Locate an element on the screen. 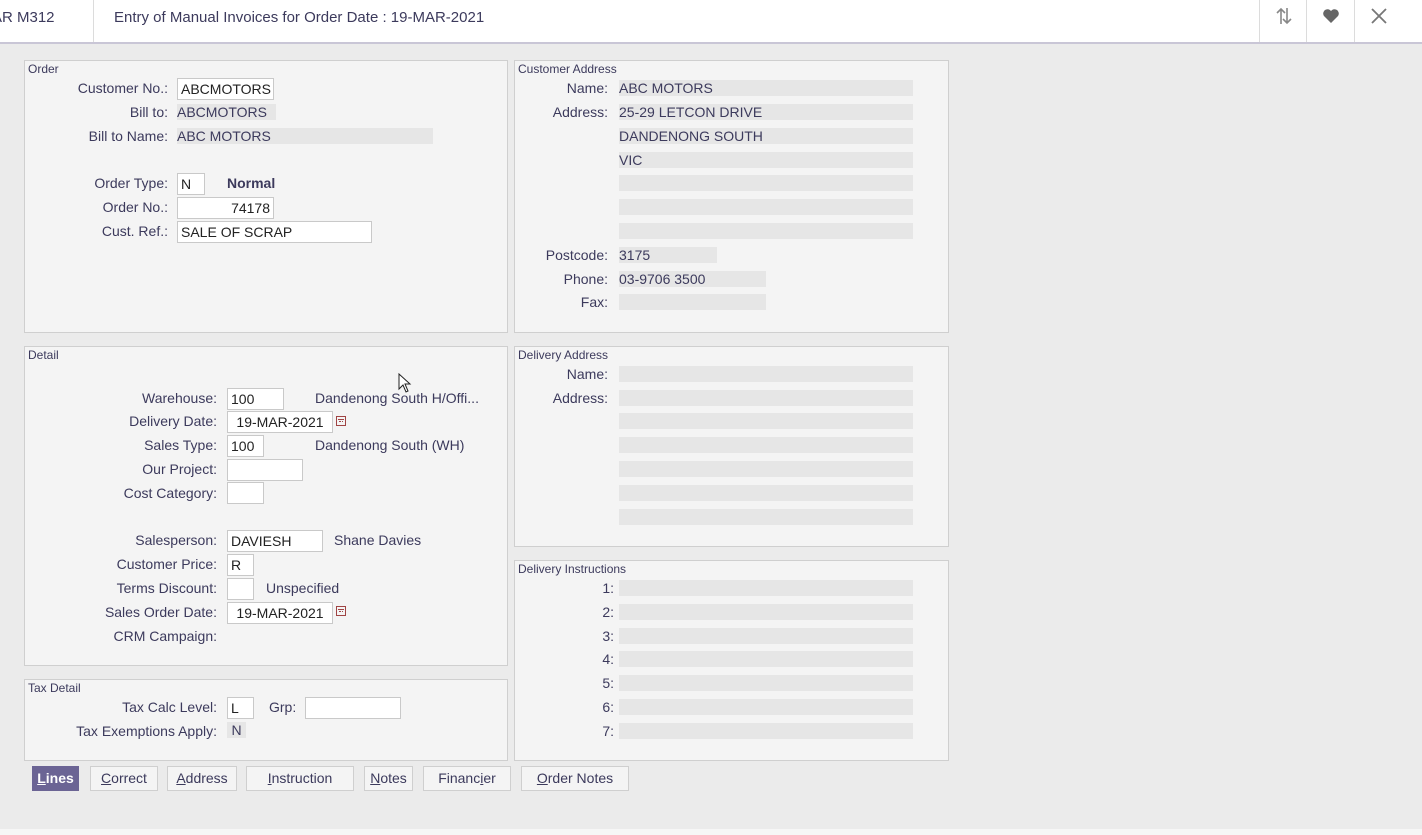 Image resolution: width=1422 pixels, height=835 pixels. customer-address-panel: Customer Address is located at coordinates (731, 196).